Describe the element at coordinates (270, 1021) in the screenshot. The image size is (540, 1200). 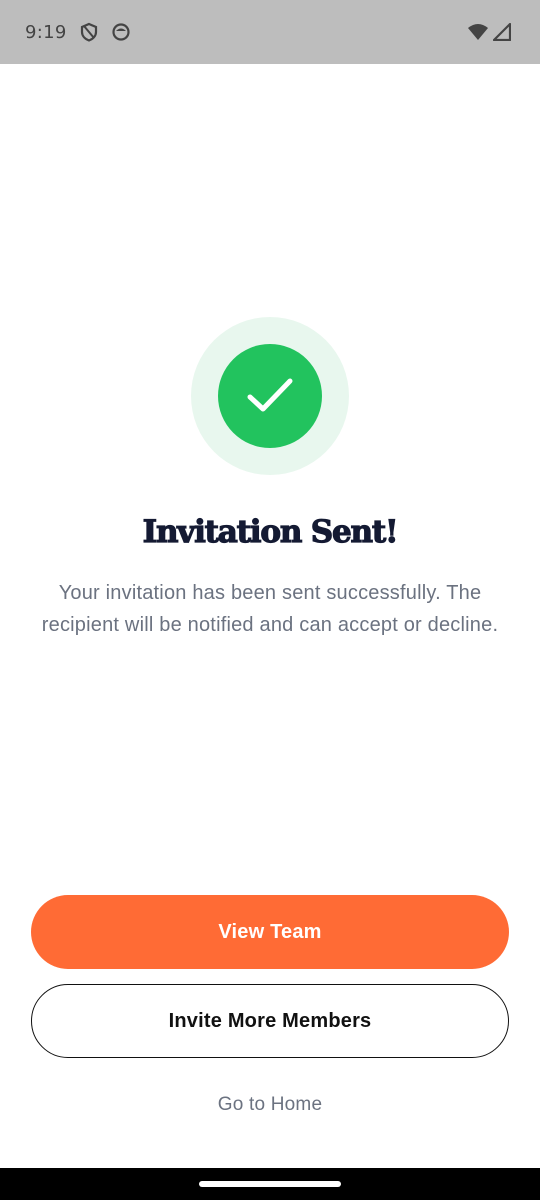
I see `invite-more-members-button: Invite More Members` at that location.